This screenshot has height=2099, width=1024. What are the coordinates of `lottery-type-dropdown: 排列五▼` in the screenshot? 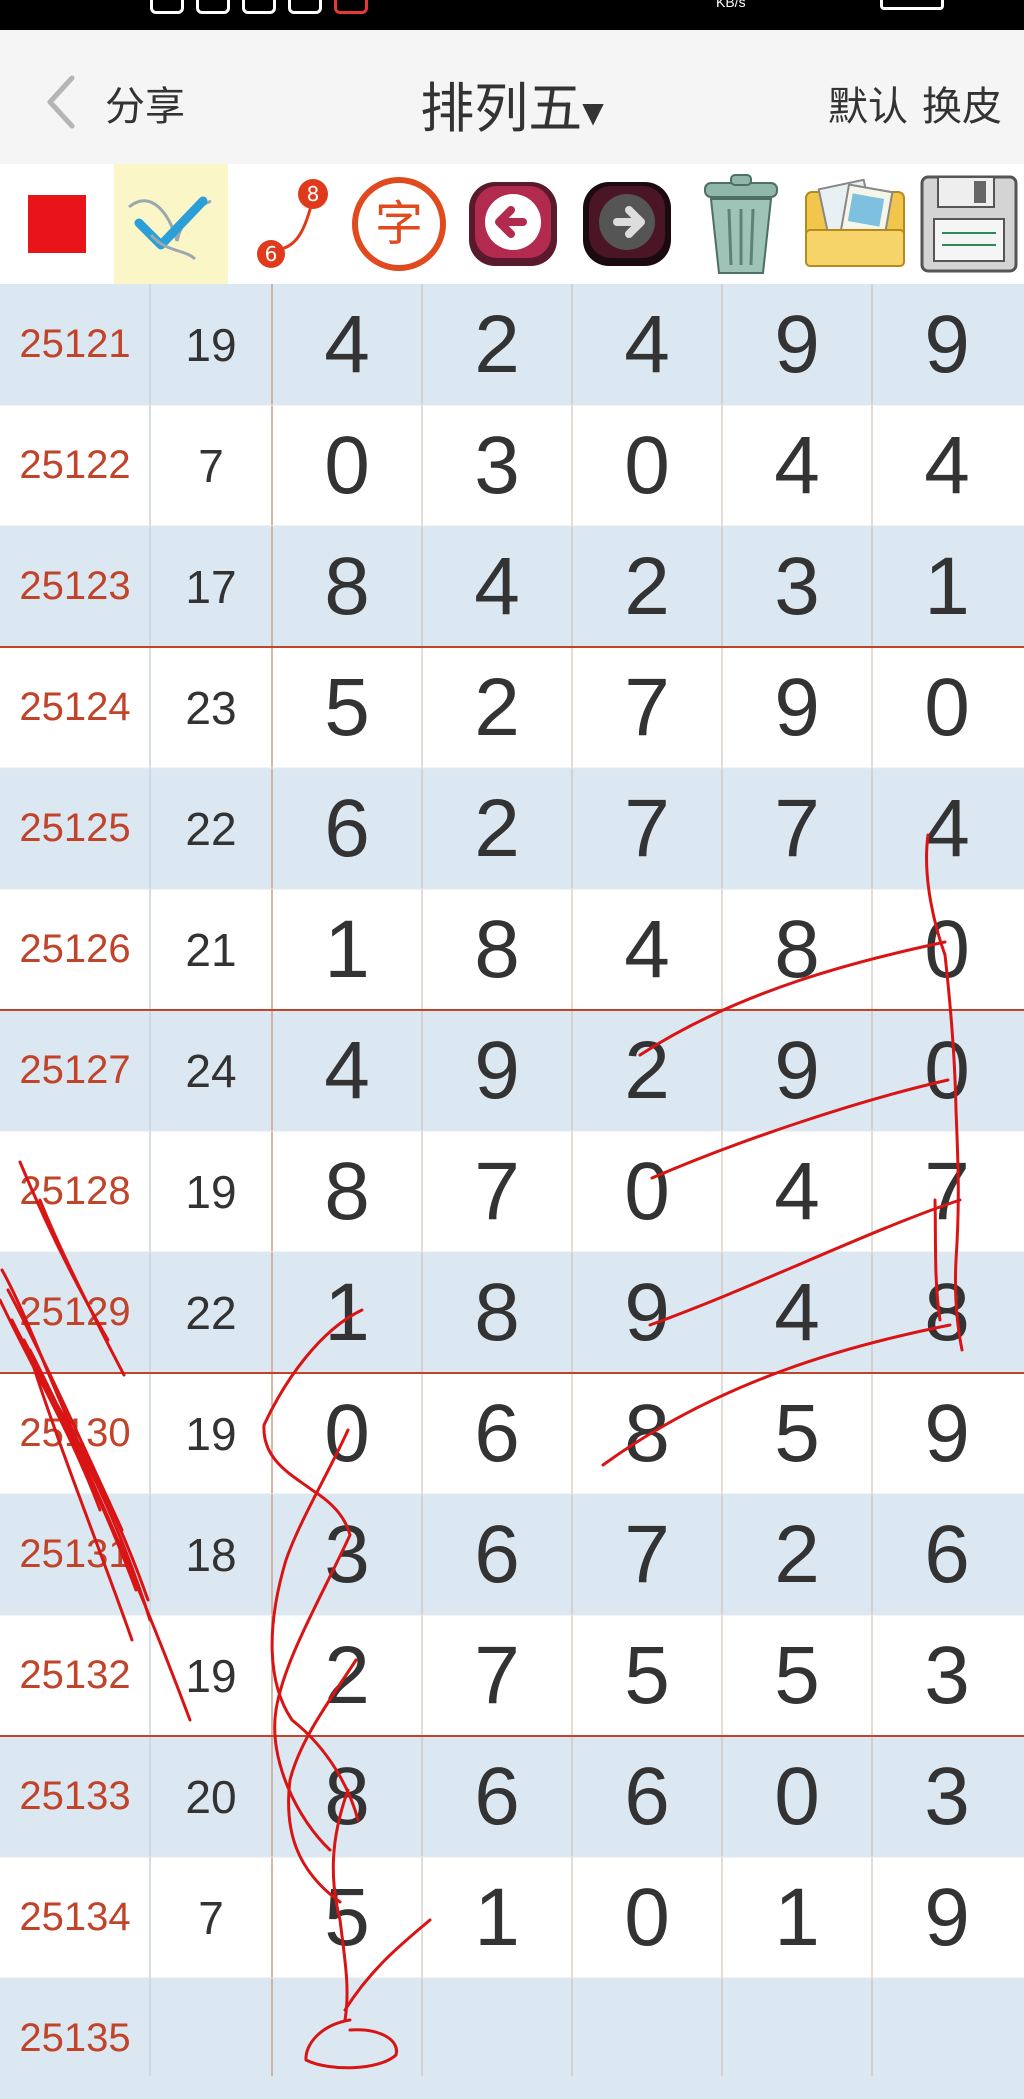 It's located at (512, 108).